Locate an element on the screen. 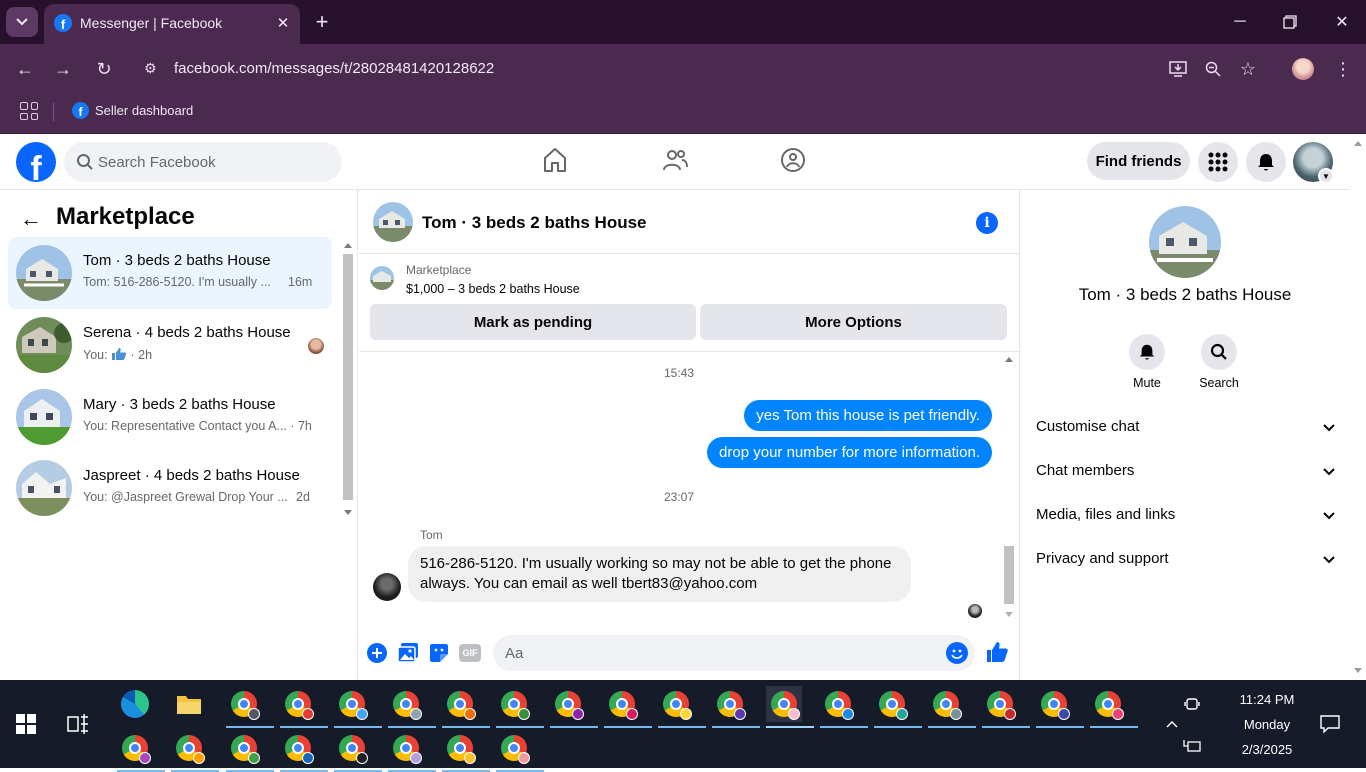 The width and height of the screenshot is (1366, 772). facebook-logo: f is located at coordinates (36, 162).